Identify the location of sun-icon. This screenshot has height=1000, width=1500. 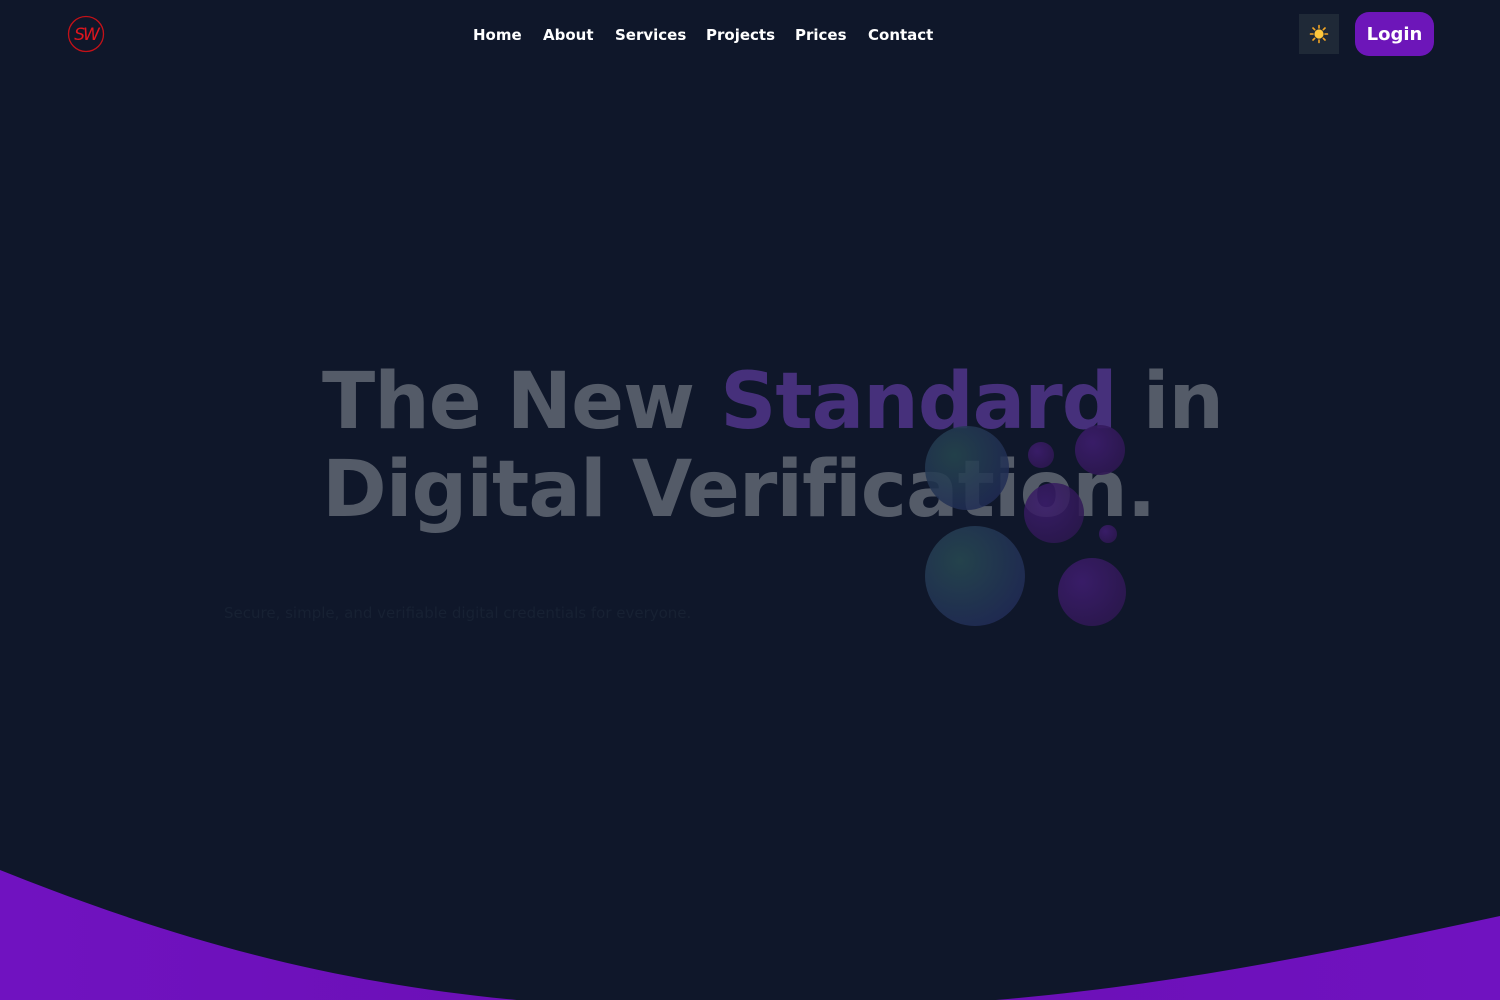
(1319, 34).